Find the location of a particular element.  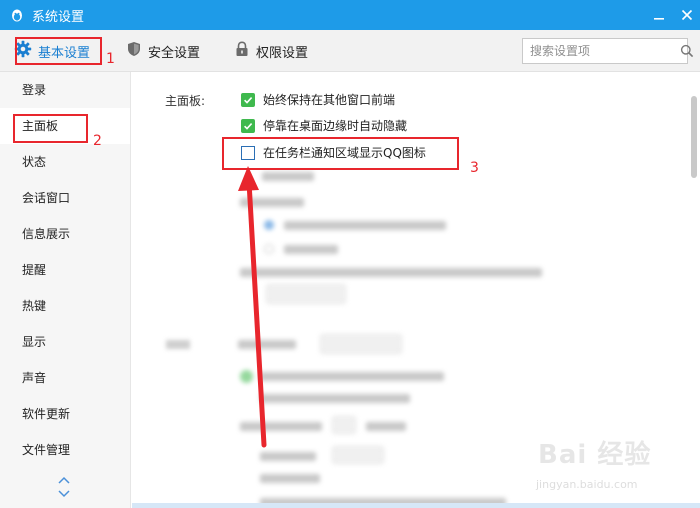

minimize-icon is located at coordinates (659, 19).